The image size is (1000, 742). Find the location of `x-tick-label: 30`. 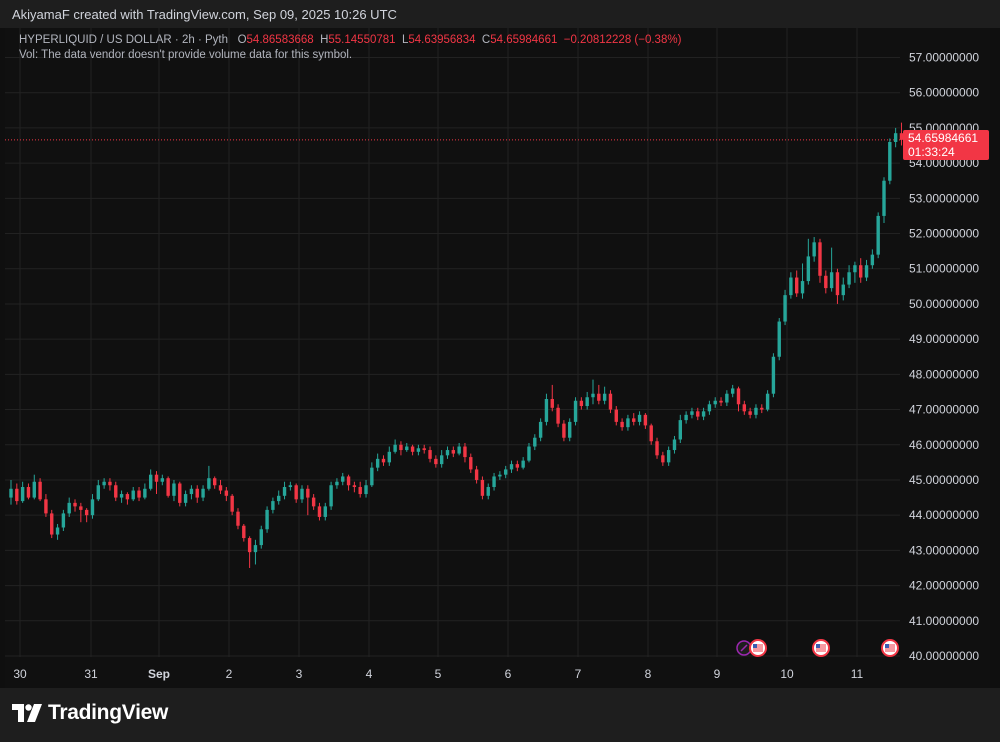

x-tick-label: 30 is located at coordinates (20, 674).